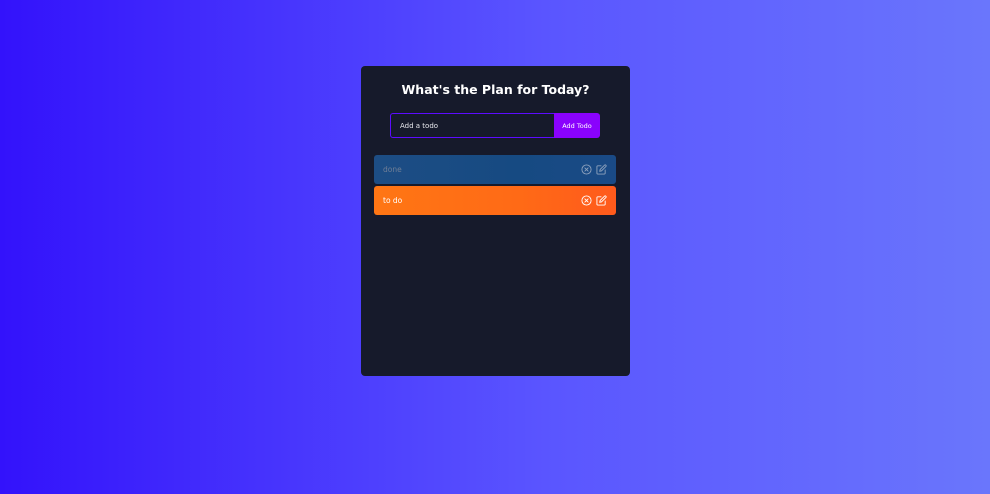  I want to click on todo-item-done: done, so click(495, 169).